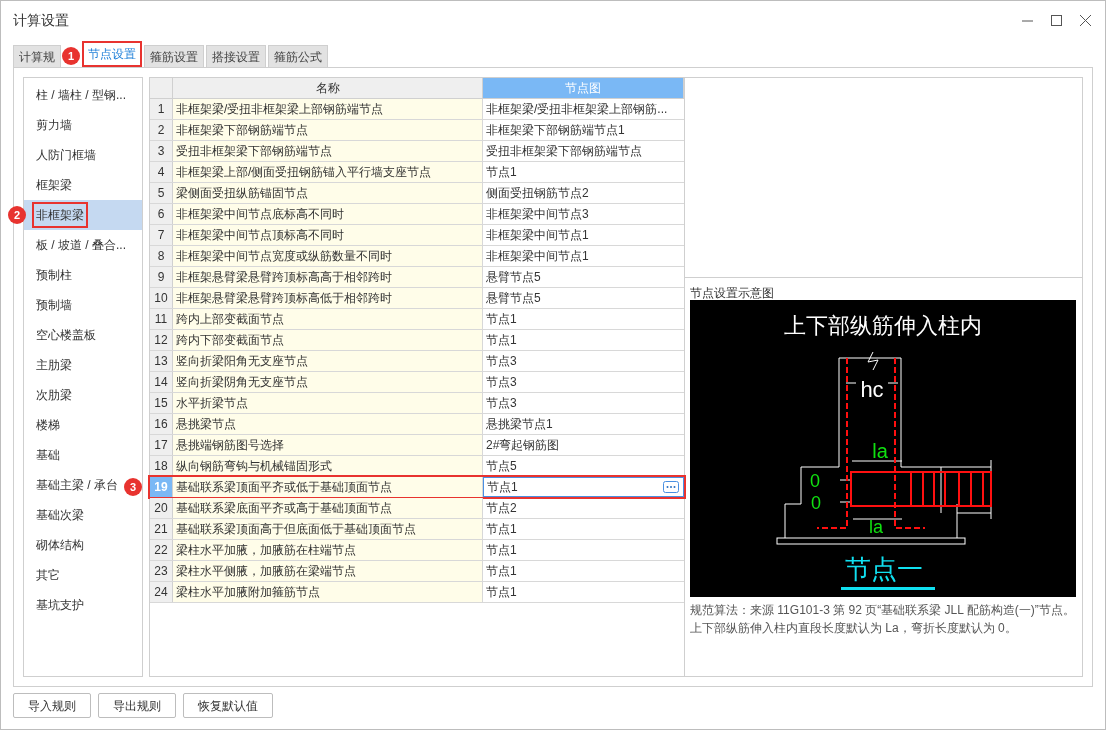  I want to click on tab: 箍筋公式, so click(298, 56).